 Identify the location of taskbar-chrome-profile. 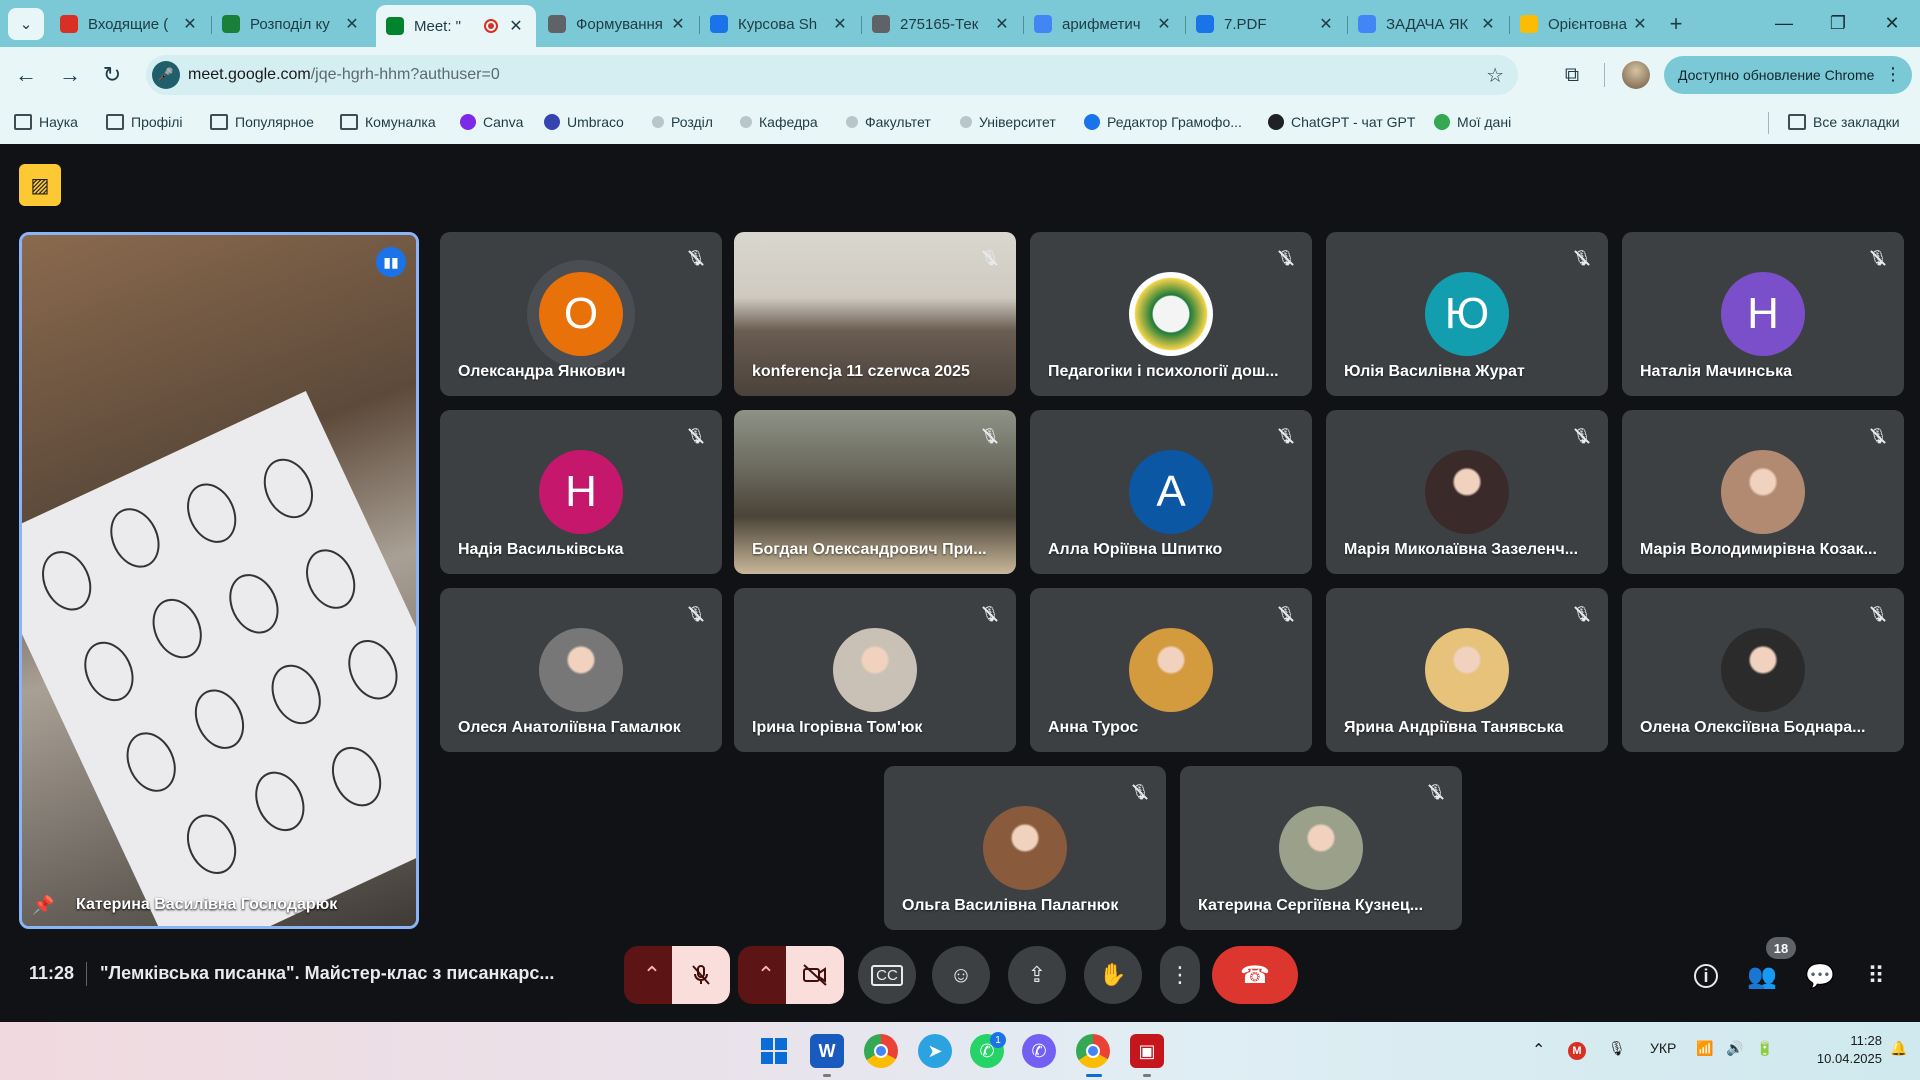
(1093, 1051).